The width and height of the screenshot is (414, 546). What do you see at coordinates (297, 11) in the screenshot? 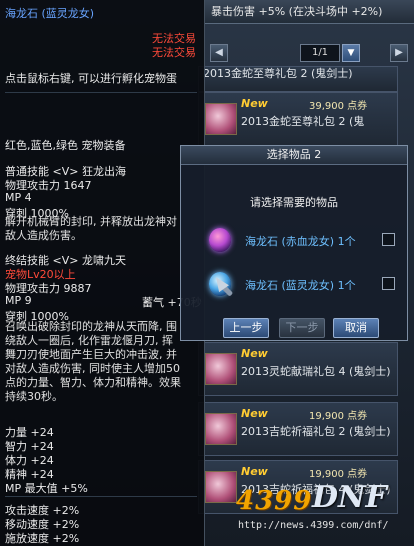
I see `top-status-text: 暴击伤害 +5% (在决斗场中 +2%)` at bounding box center [297, 11].